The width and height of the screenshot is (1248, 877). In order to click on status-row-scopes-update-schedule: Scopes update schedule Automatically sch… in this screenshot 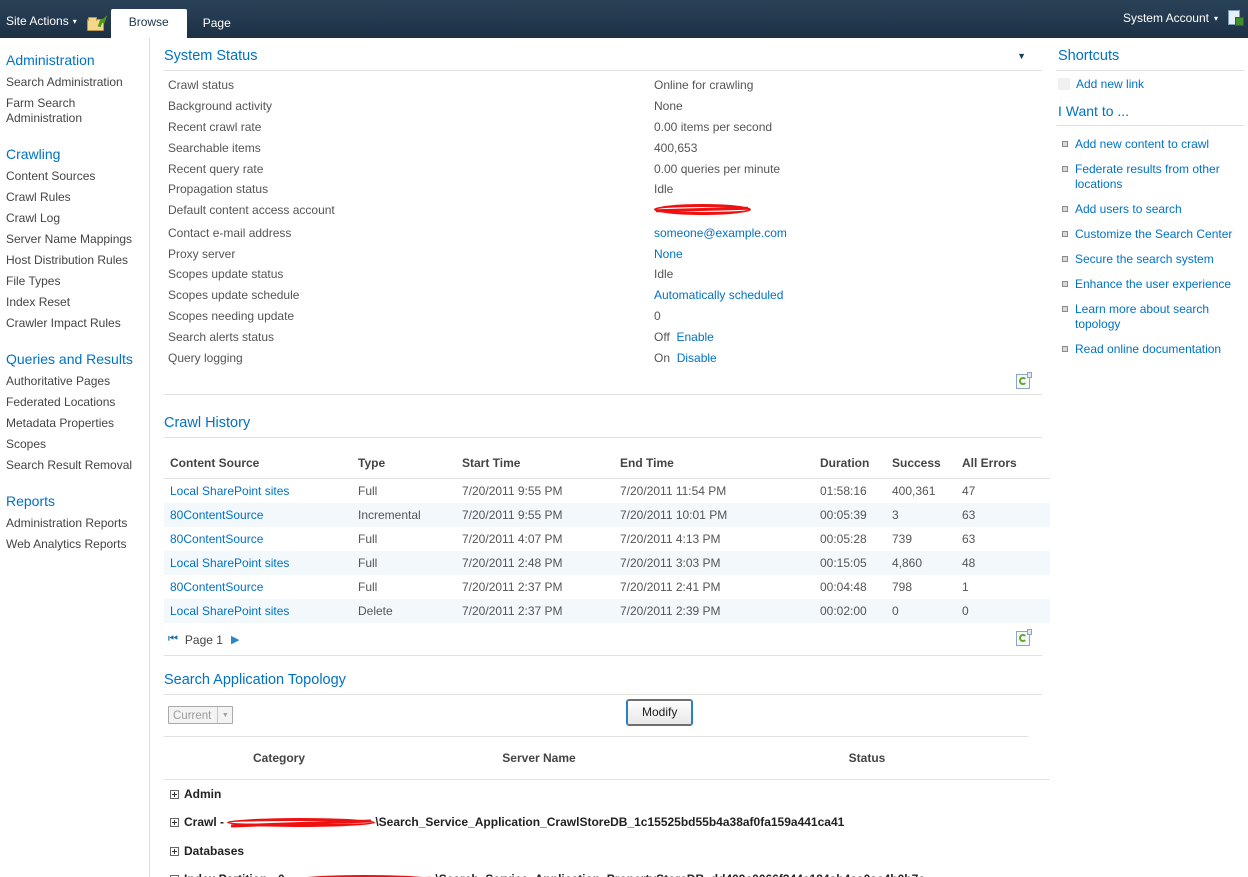, I will do `click(607, 295)`.